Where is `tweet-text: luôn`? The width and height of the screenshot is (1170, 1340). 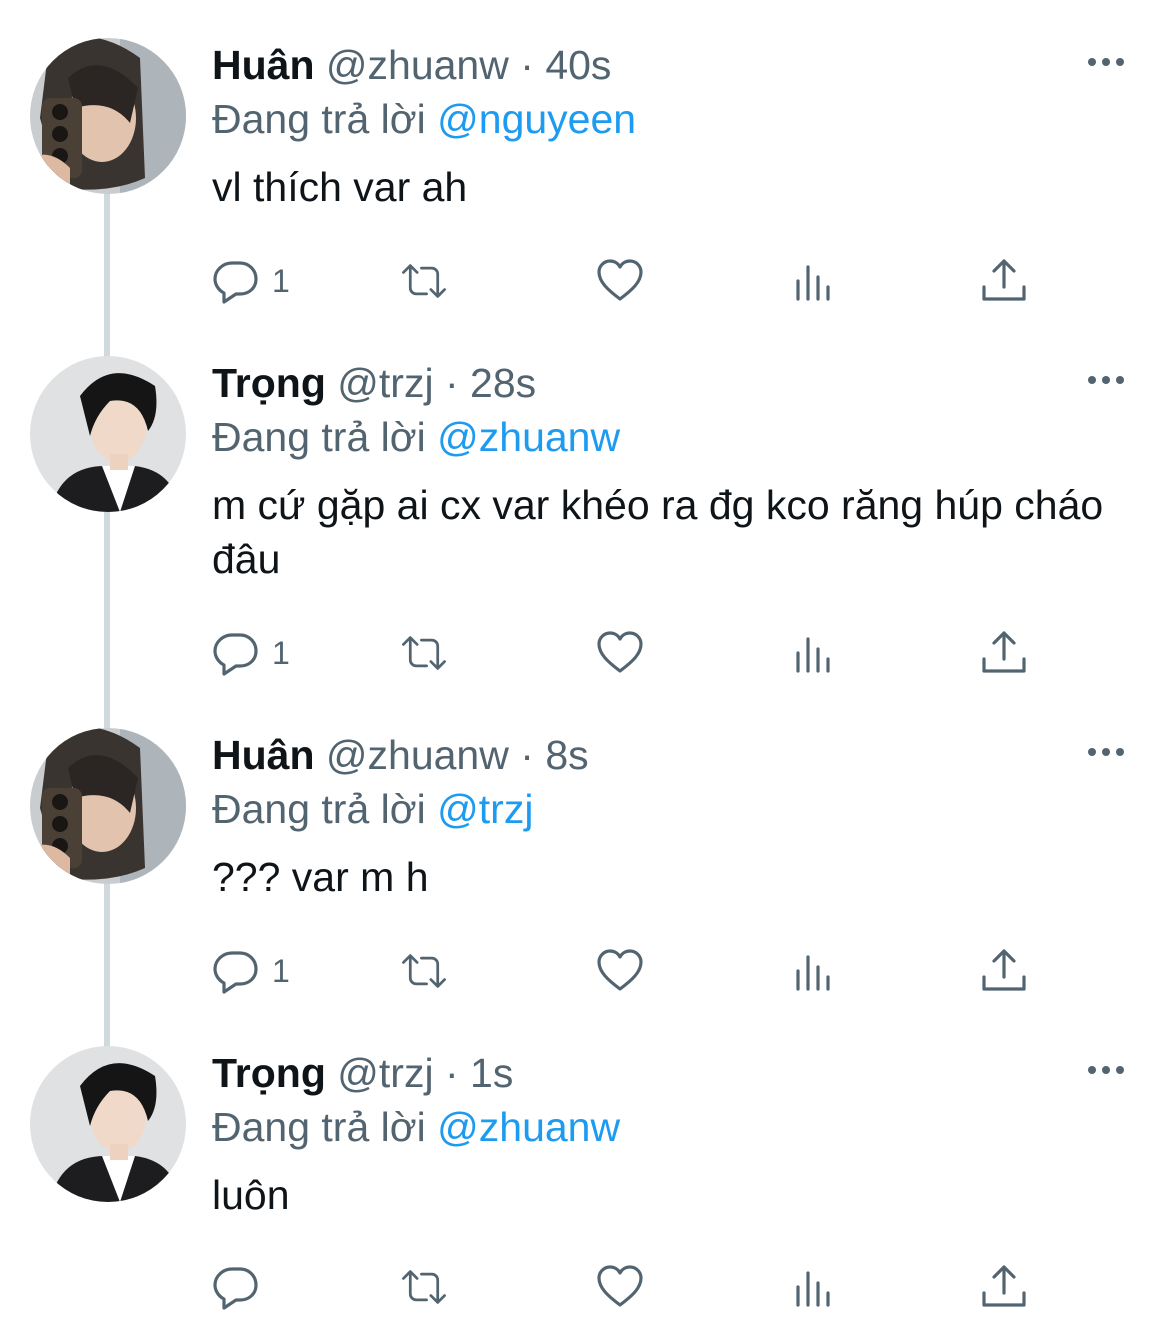 tweet-text: luôn is located at coordinates (251, 1195).